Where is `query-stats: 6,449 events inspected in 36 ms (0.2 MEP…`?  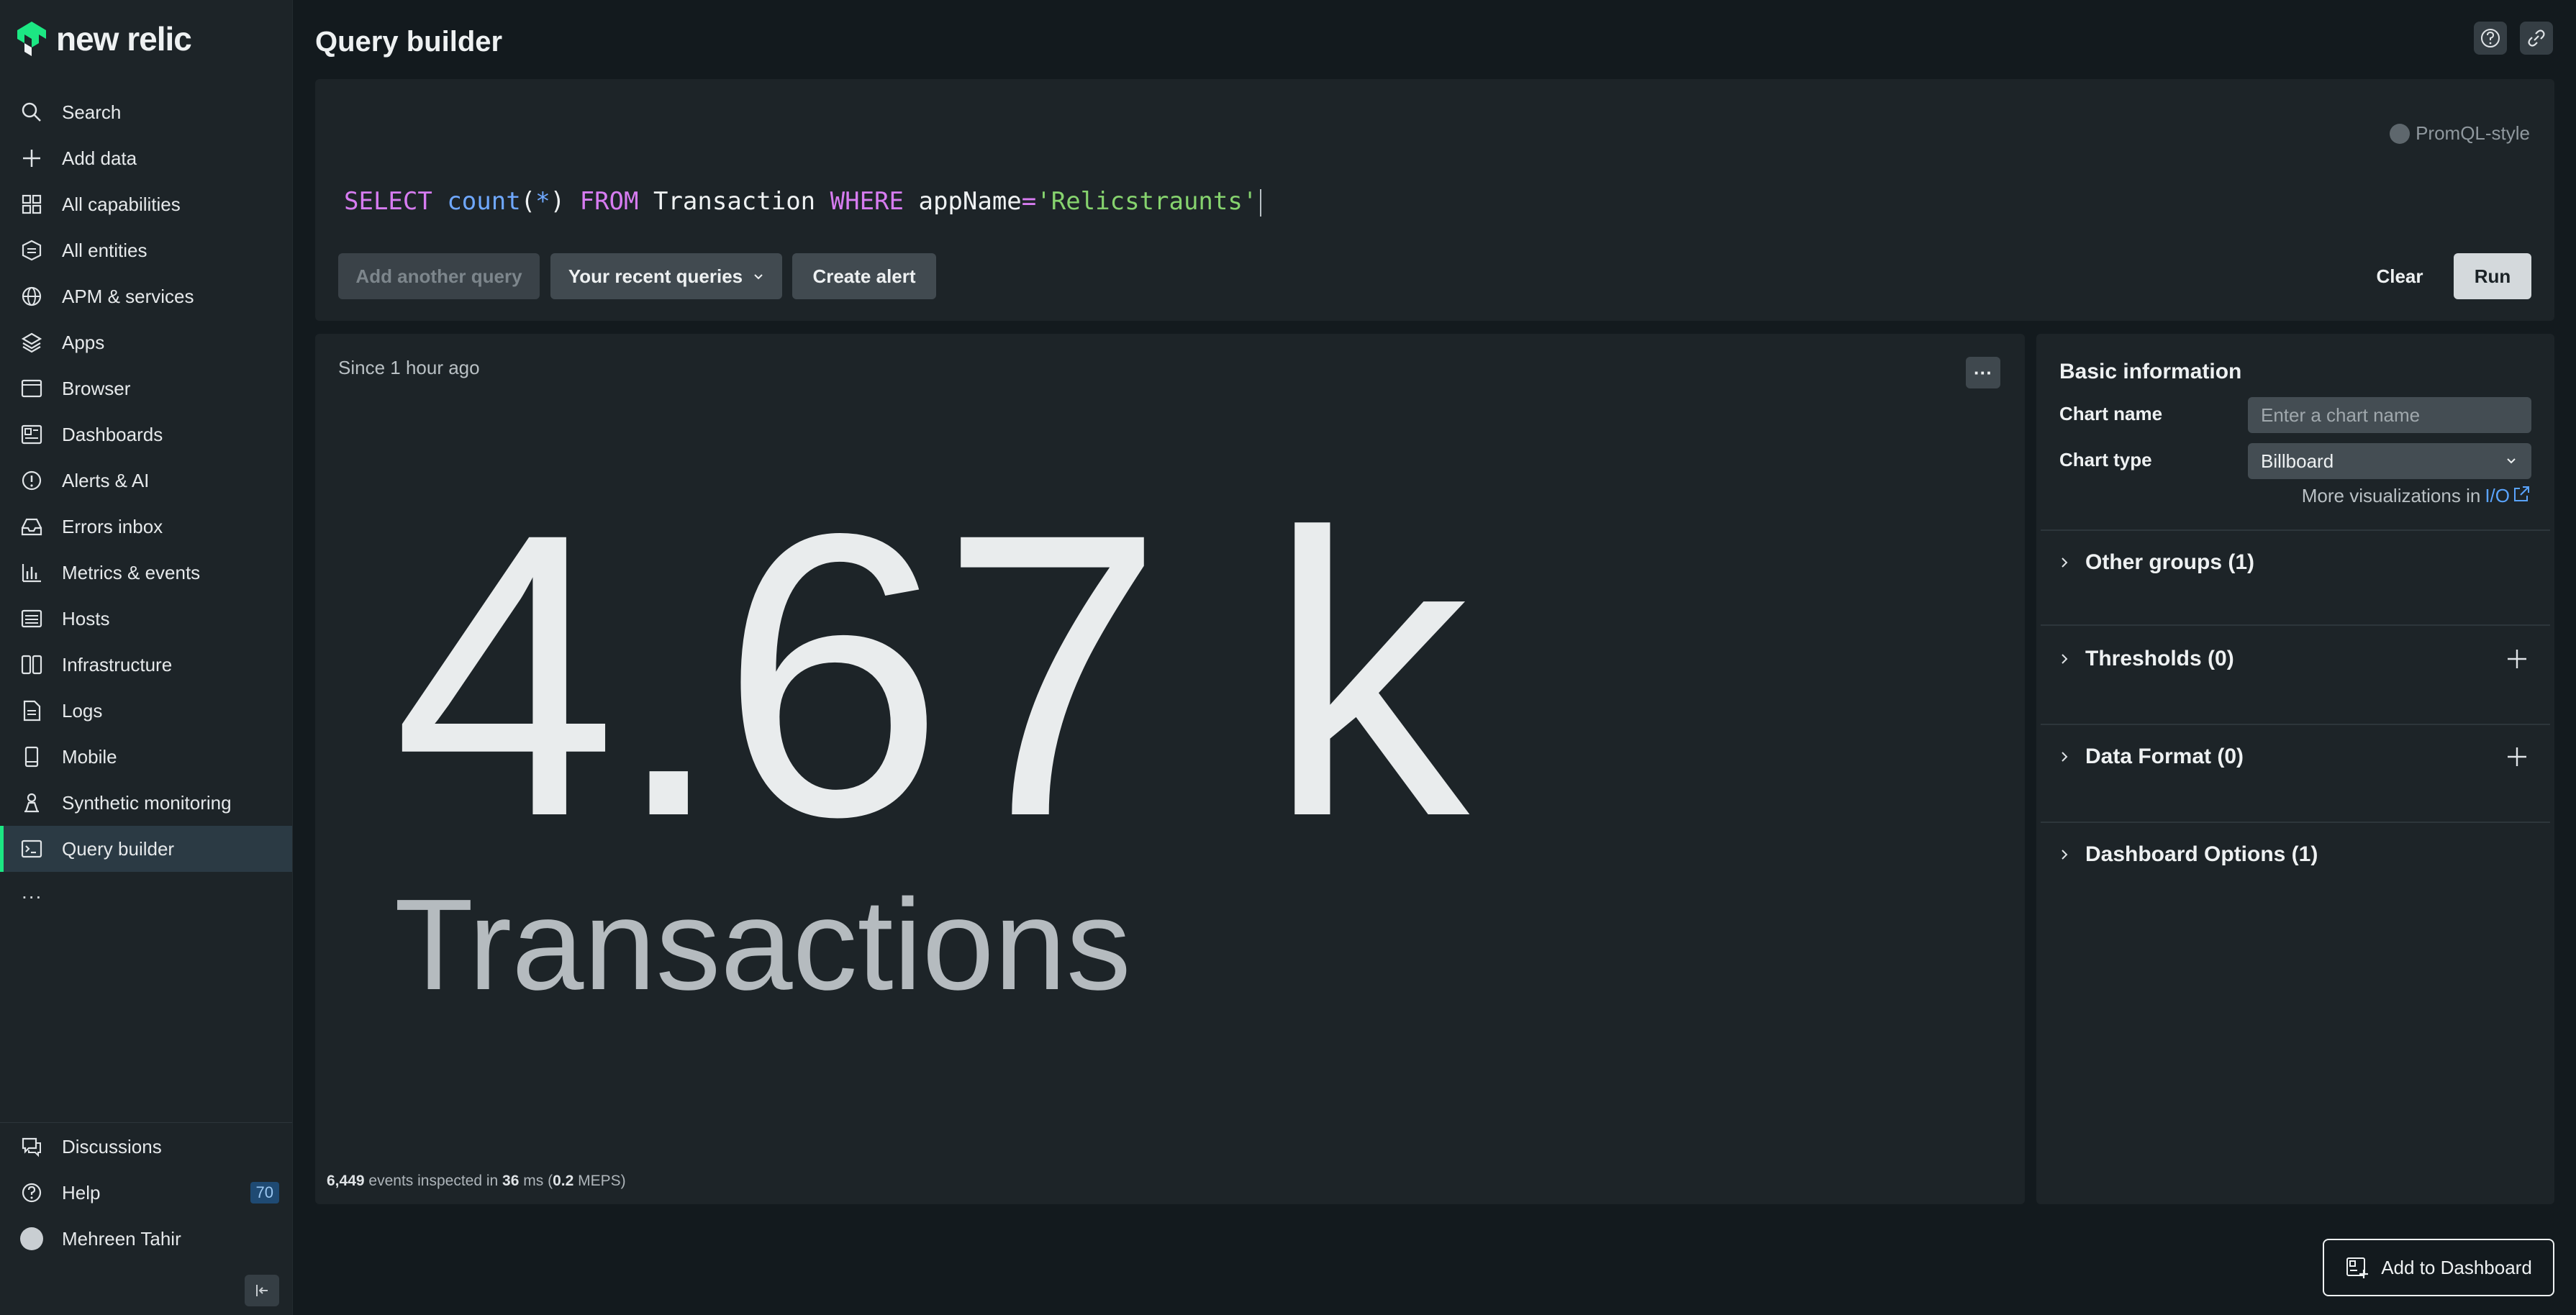 query-stats: 6,449 events inspected in 36 ms (0.2 MEP… is located at coordinates (476, 1181).